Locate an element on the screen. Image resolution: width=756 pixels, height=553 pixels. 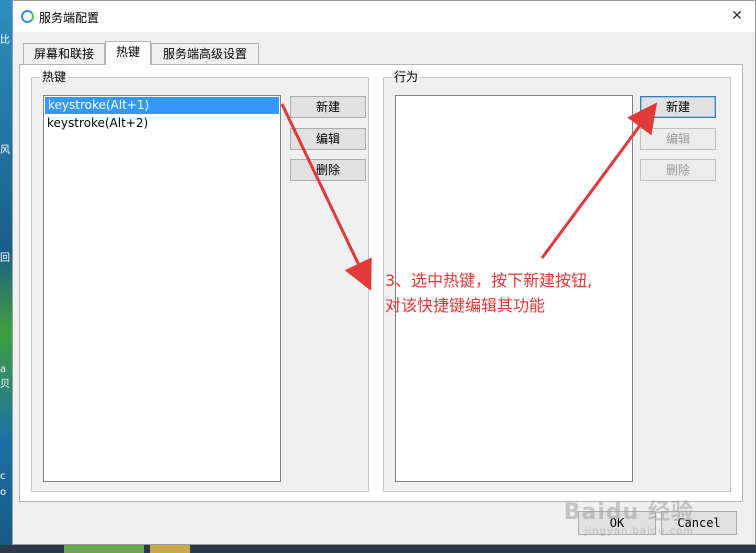
tutorial-annotation: 3、选中热键，按下新建按钮, 对该快捷键编辑其功能 is located at coordinates (488, 293).